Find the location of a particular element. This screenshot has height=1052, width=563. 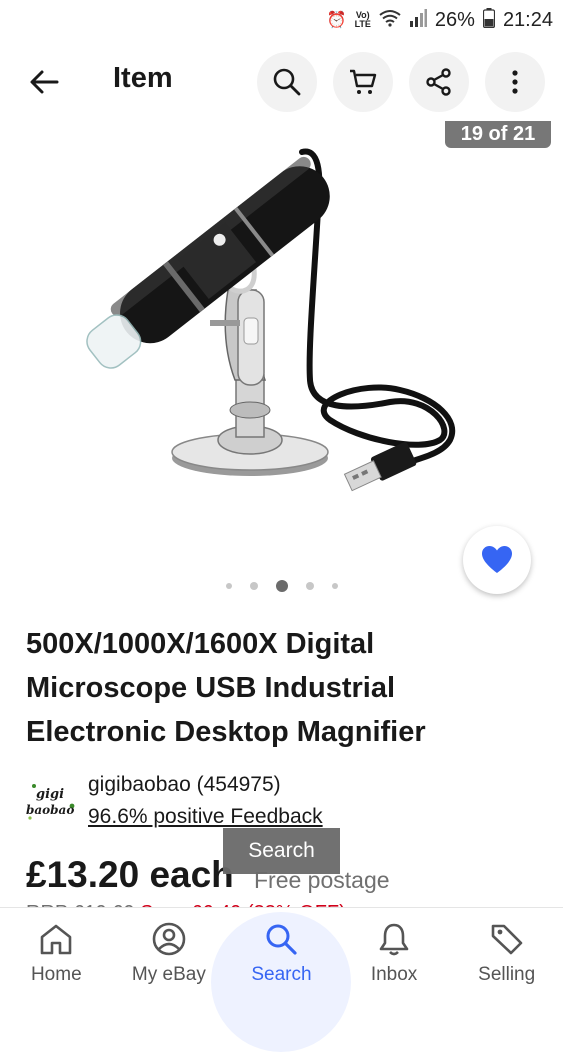

seller-name: gigibaobao (454975) is located at coordinates (184, 785).